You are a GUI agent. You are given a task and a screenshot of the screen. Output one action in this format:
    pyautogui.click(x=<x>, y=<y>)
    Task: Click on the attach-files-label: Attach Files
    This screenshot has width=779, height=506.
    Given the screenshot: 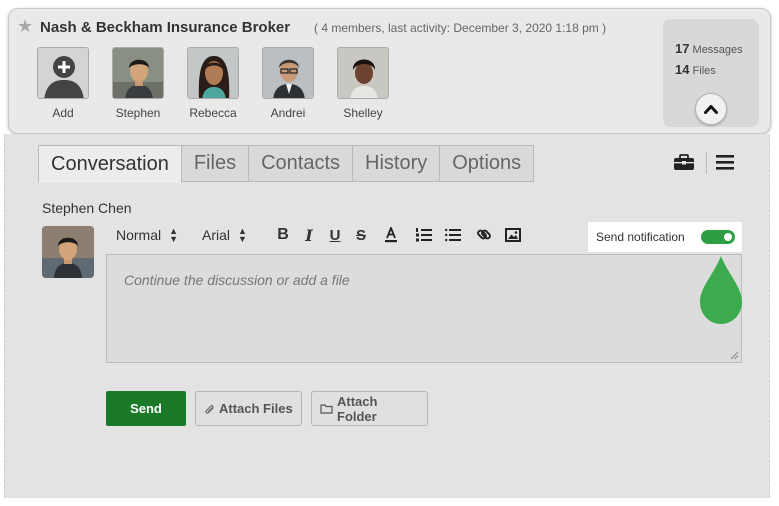 What is the action you would take?
    pyautogui.click(x=256, y=408)
    